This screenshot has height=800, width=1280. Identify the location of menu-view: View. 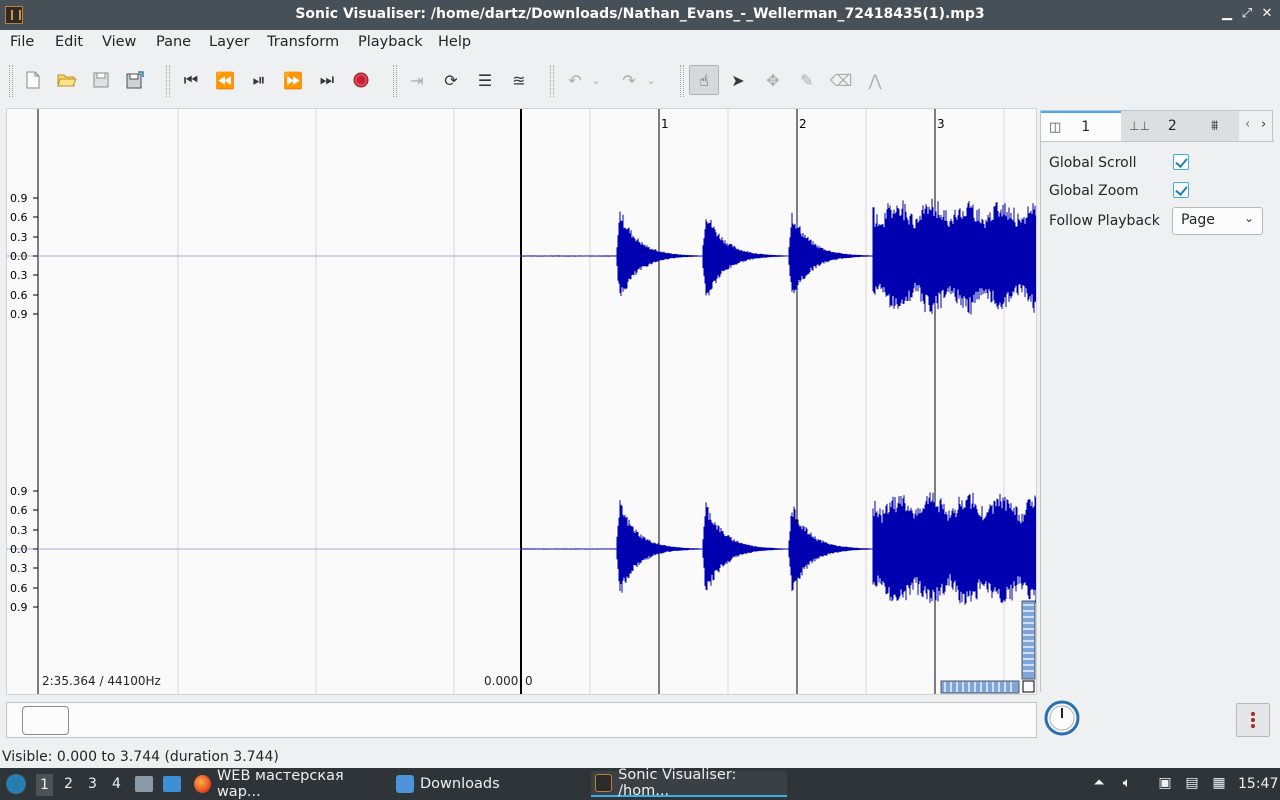
(119, 42).